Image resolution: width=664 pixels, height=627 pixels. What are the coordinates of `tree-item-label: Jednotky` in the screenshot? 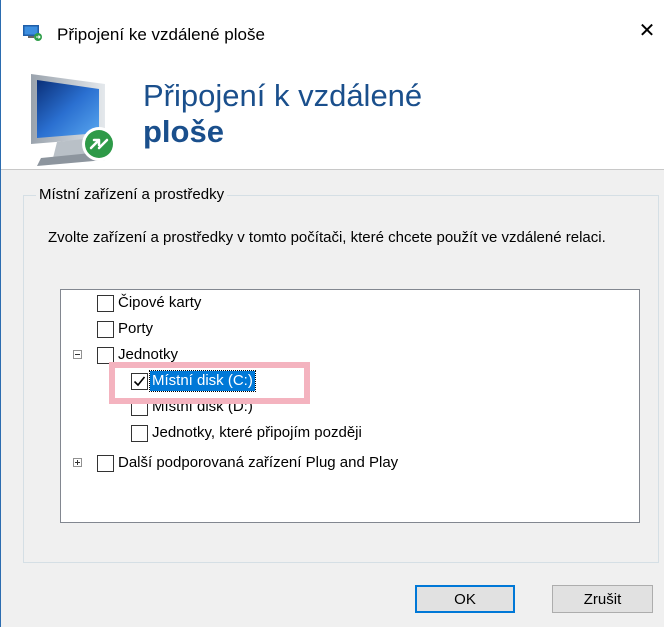 It's located at (148, 354).